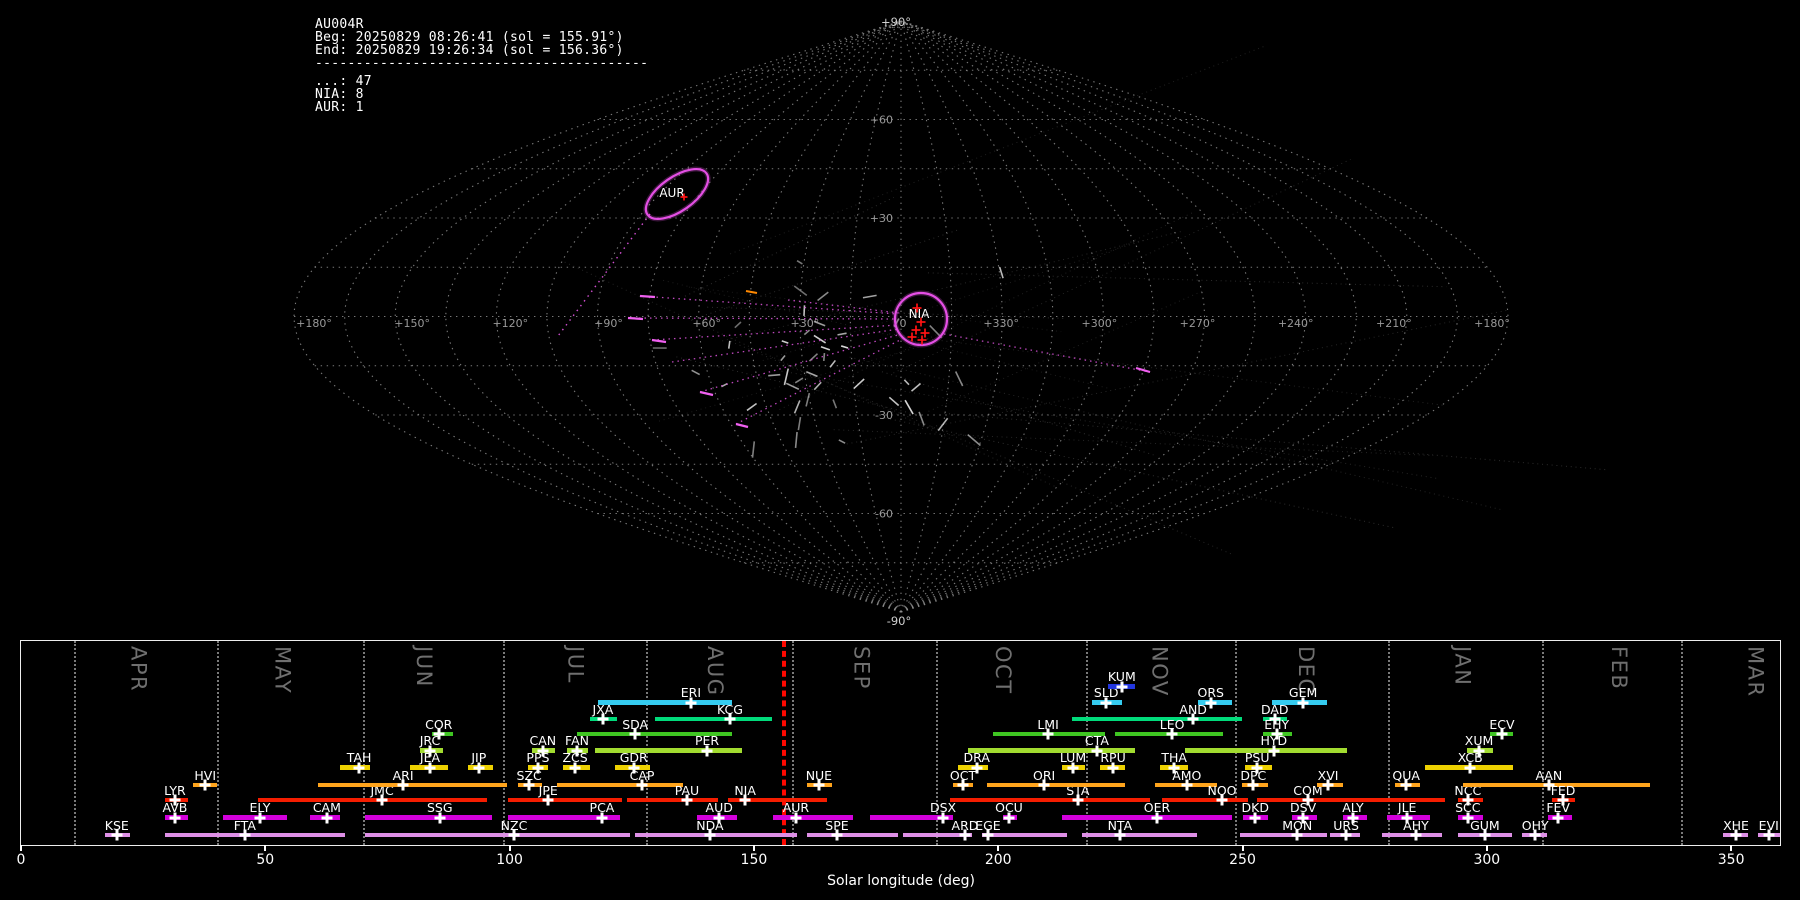  Describe the element at coordinates (1328, 775) in the screenshot. I see `shower-label: XVI` at that location.